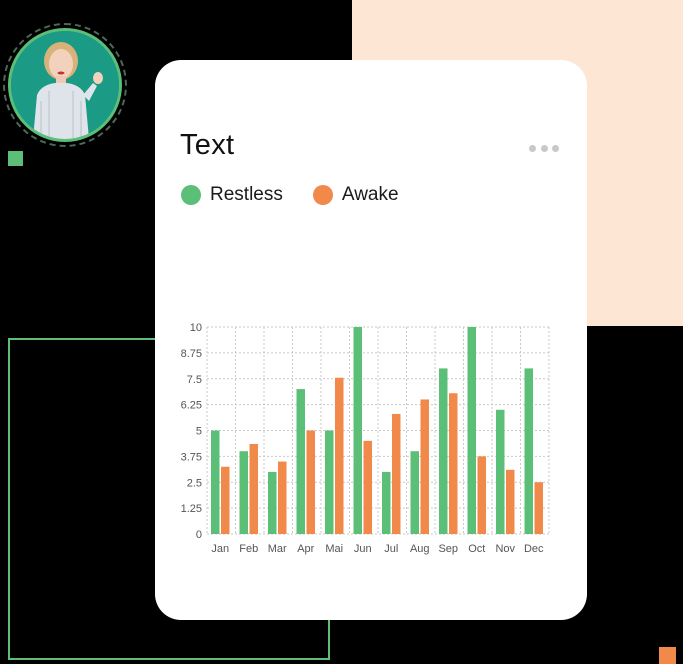  Describe the element at coordinates (199, 535) in the screenshot. I see `y-tick-label: 0` at that location.